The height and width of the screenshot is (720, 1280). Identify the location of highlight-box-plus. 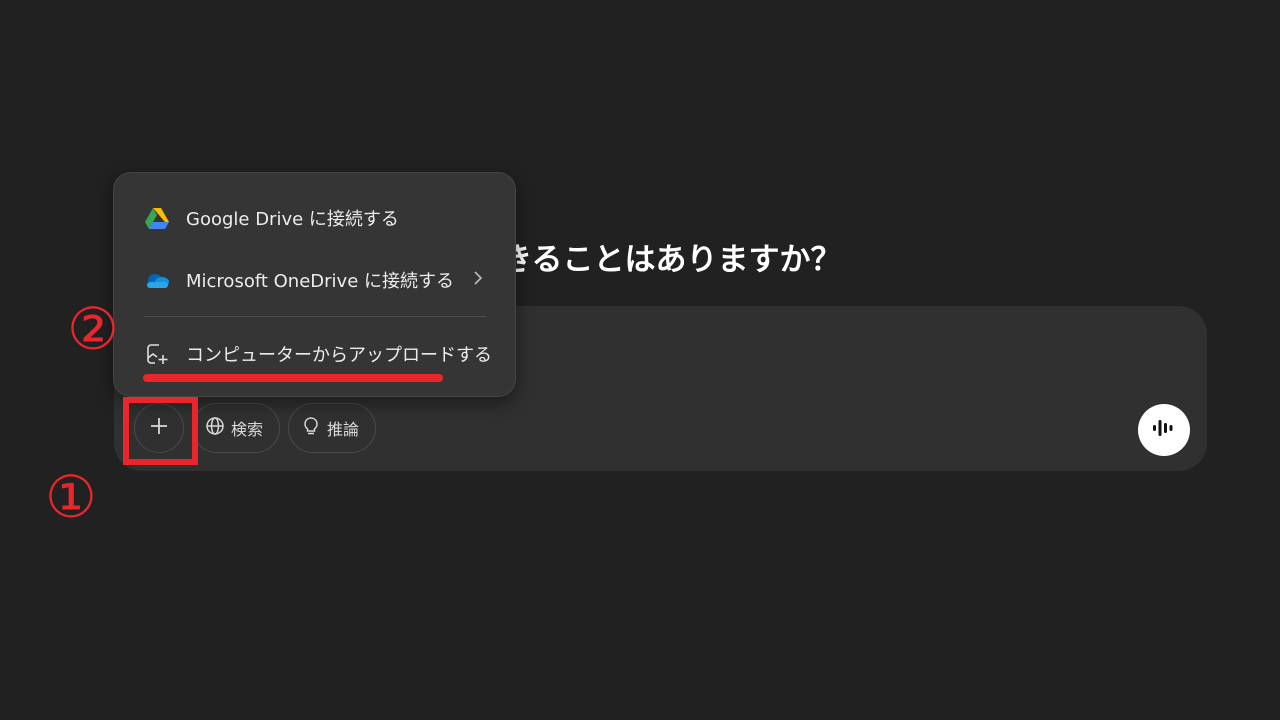
(160, 431).